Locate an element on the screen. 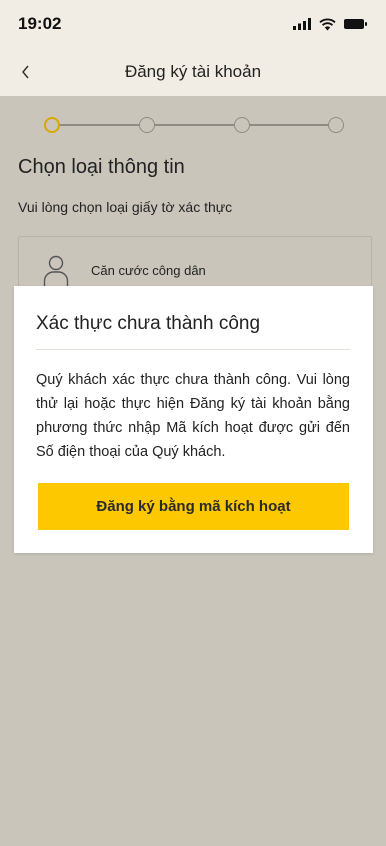 This screenshot has width=386, height=846. status-time: 19:02 is located at coordinates (40, 23).